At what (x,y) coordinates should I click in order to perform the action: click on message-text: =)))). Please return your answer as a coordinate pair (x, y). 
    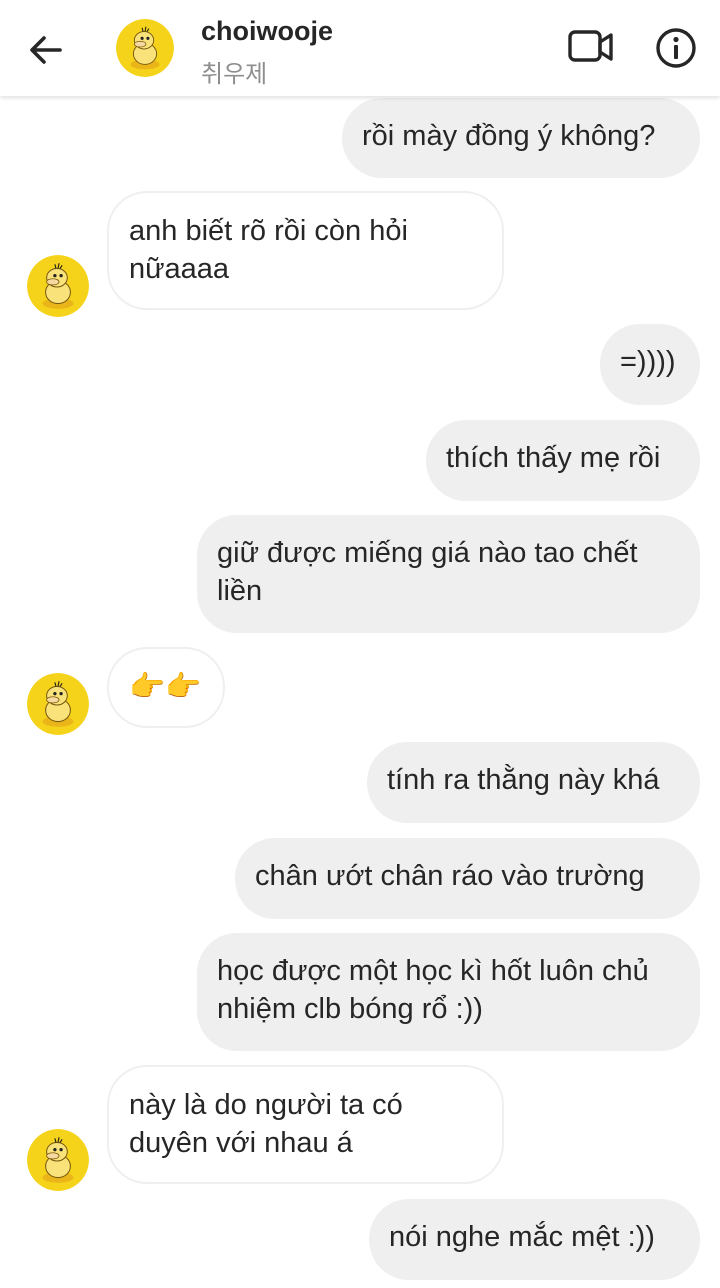
    Looking at the image, I should click on (648, 362).